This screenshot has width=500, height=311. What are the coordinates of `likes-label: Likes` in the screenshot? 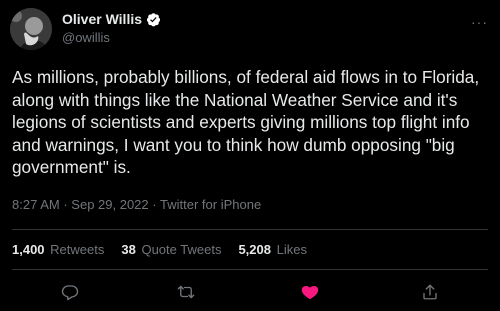 It's located at (291, 249).